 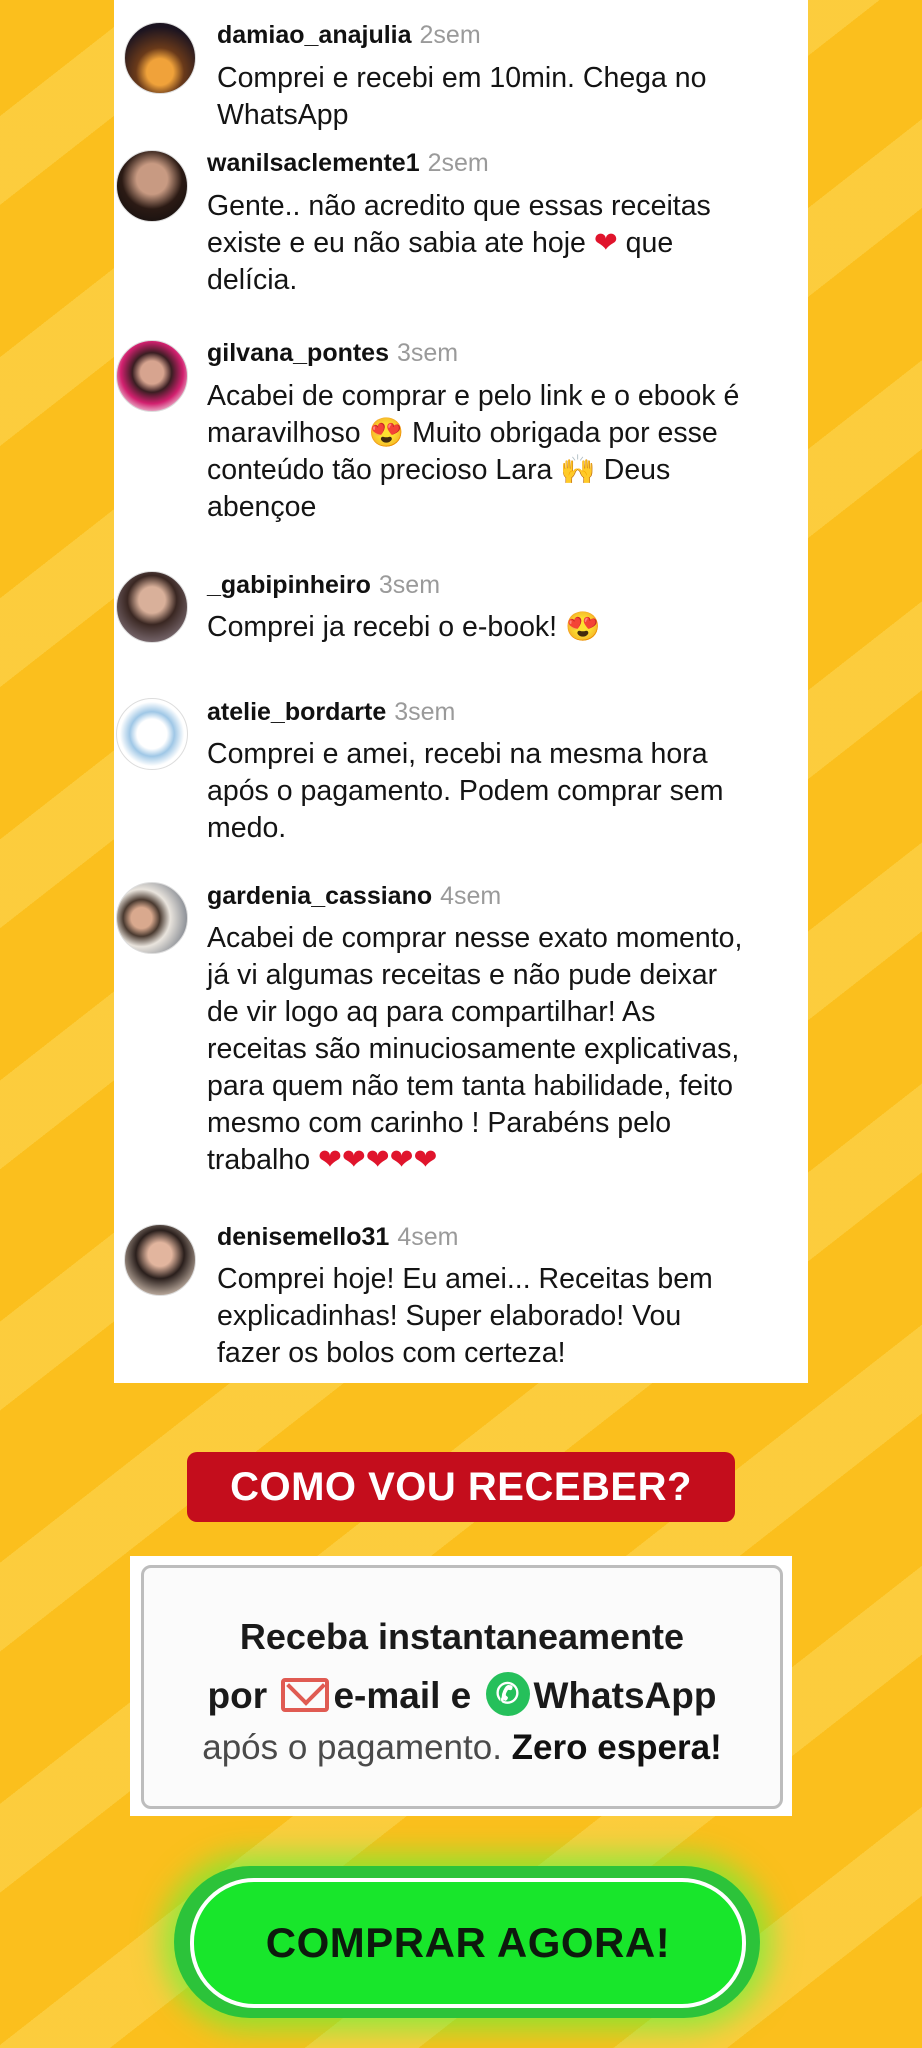 What do you see at coordinates (305, 1695) in the screenshot?
I see `mail-icon` at bounding box center [305, 1695].